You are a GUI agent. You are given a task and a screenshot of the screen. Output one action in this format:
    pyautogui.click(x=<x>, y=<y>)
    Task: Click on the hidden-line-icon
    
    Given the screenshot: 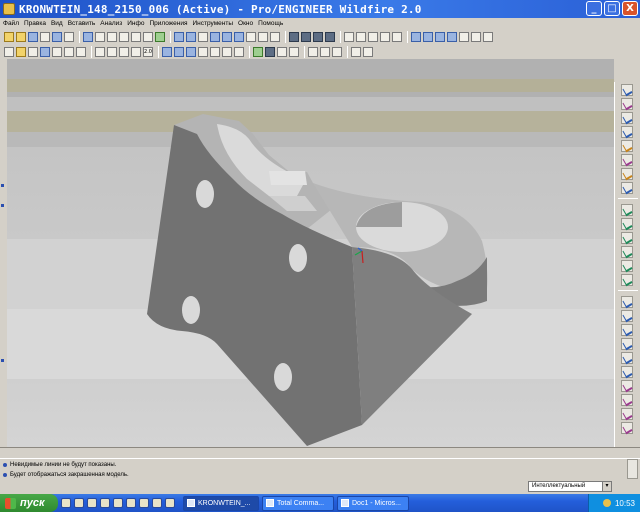 What is the action you would take?
    pyautogui.click(x=306, y=36)
    